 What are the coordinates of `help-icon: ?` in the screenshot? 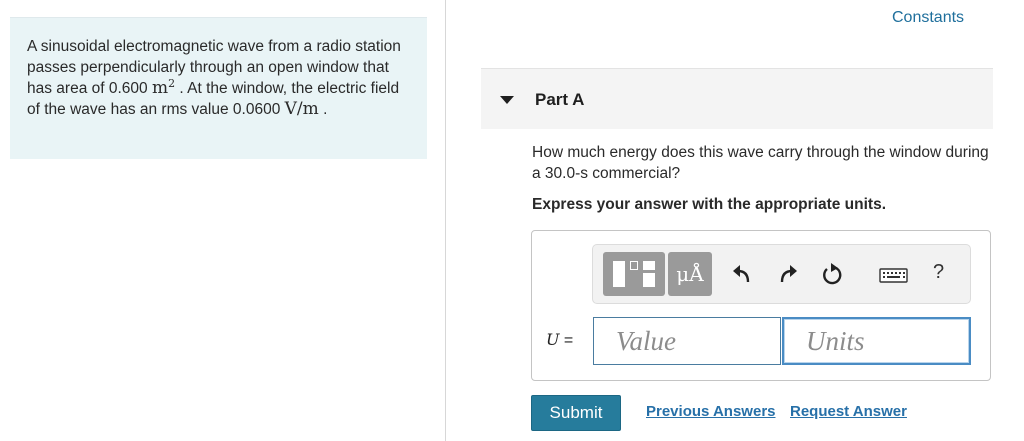 It's located at (938, 272).